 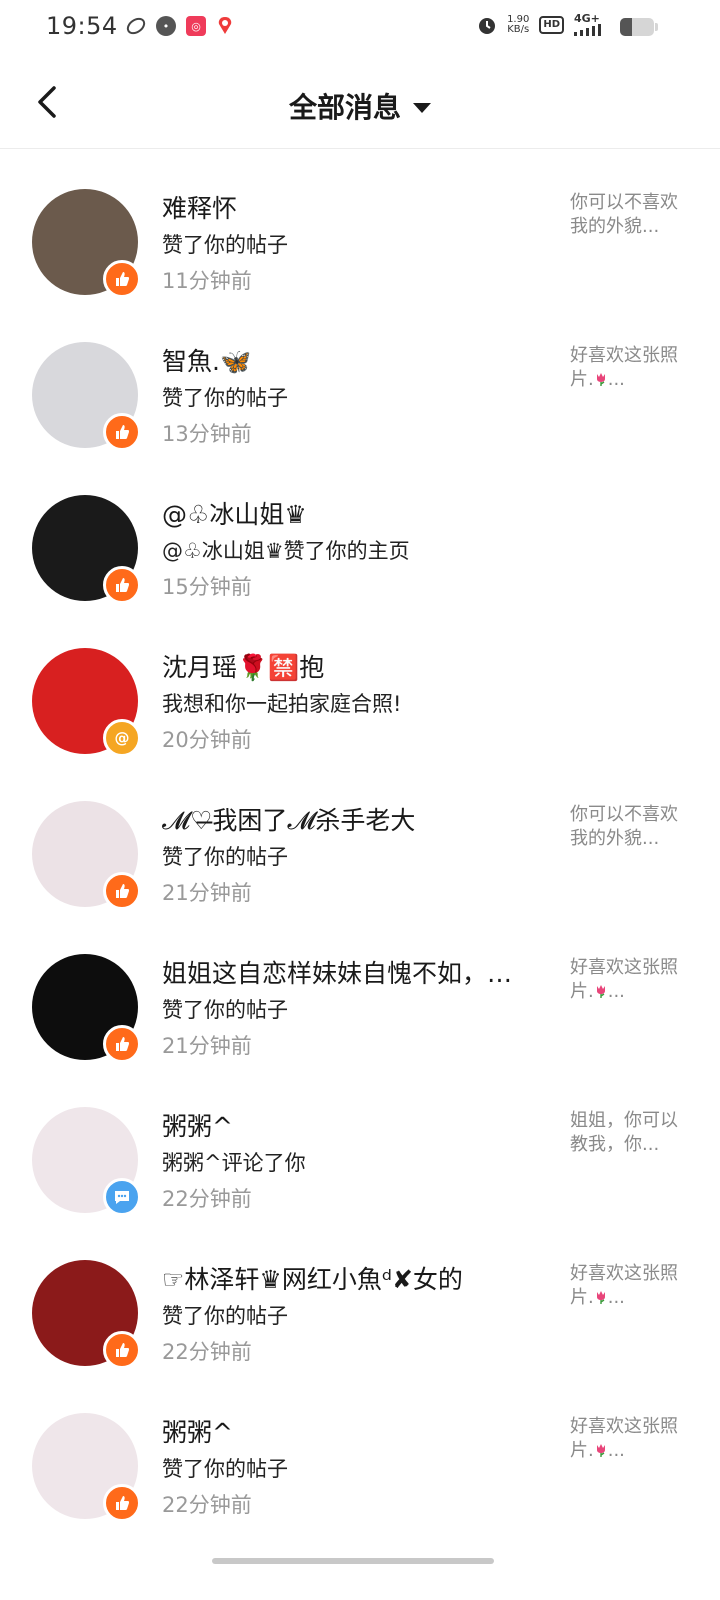 I want to click on message-action-text: 粥粥^评论了你, so click(x=234, y=1163).